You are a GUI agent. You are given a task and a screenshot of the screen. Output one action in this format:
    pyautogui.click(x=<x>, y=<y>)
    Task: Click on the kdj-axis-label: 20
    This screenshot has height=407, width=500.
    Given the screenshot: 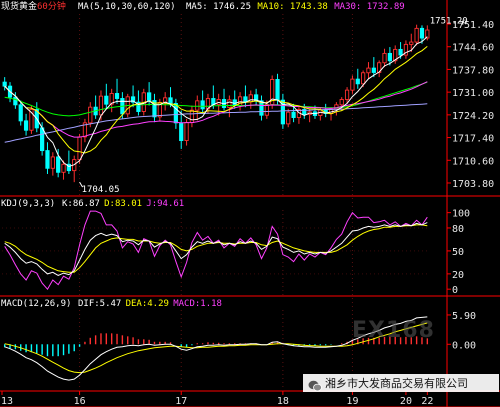 What is the action you would take?
    pyautogui.click(x=458, y=275)
    